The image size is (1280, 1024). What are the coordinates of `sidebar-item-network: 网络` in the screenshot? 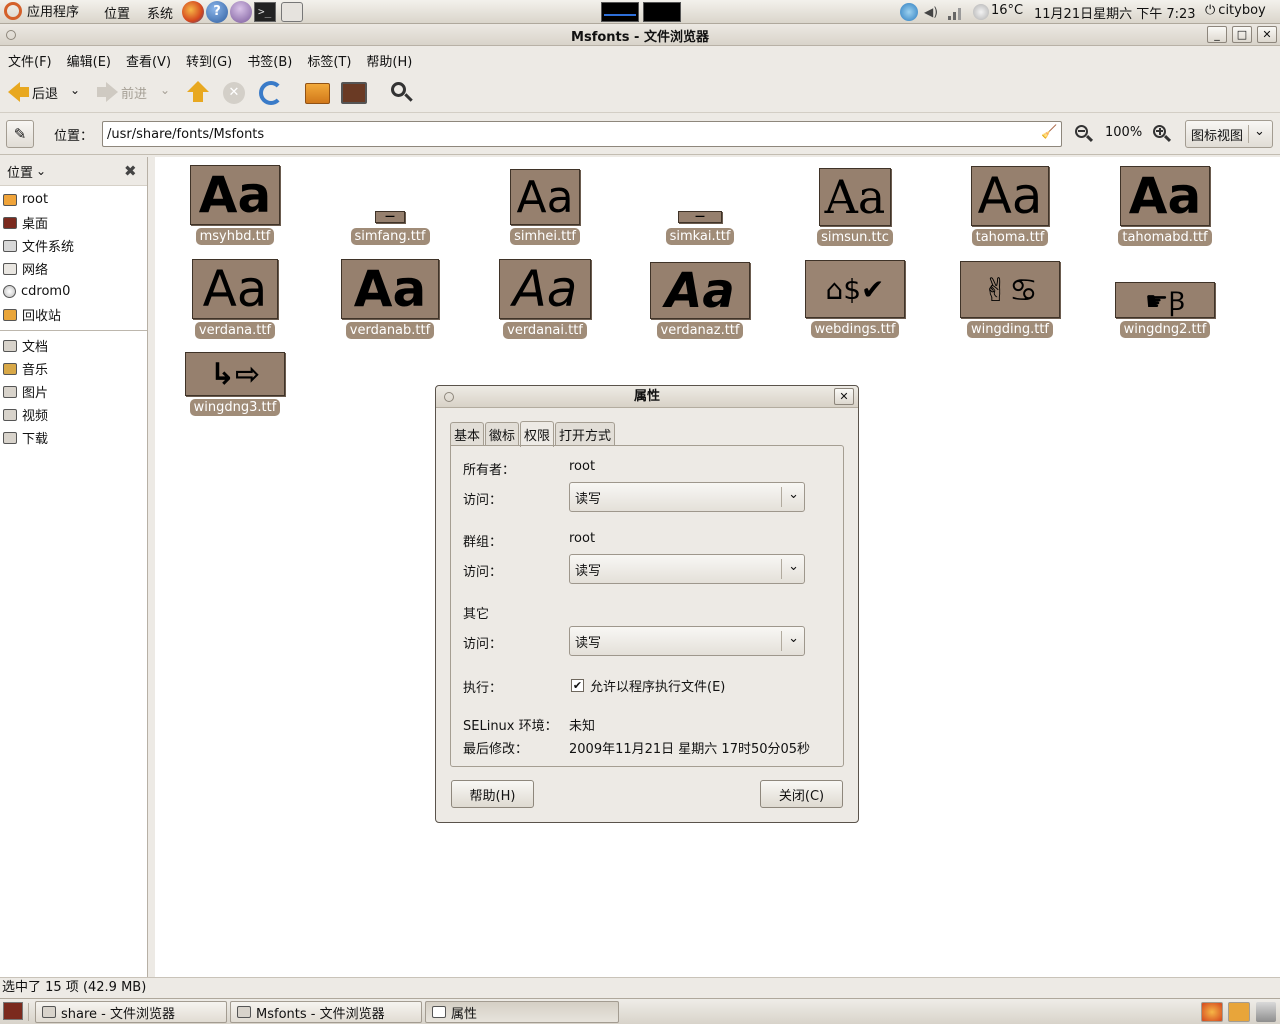 It's located at (73, 268).